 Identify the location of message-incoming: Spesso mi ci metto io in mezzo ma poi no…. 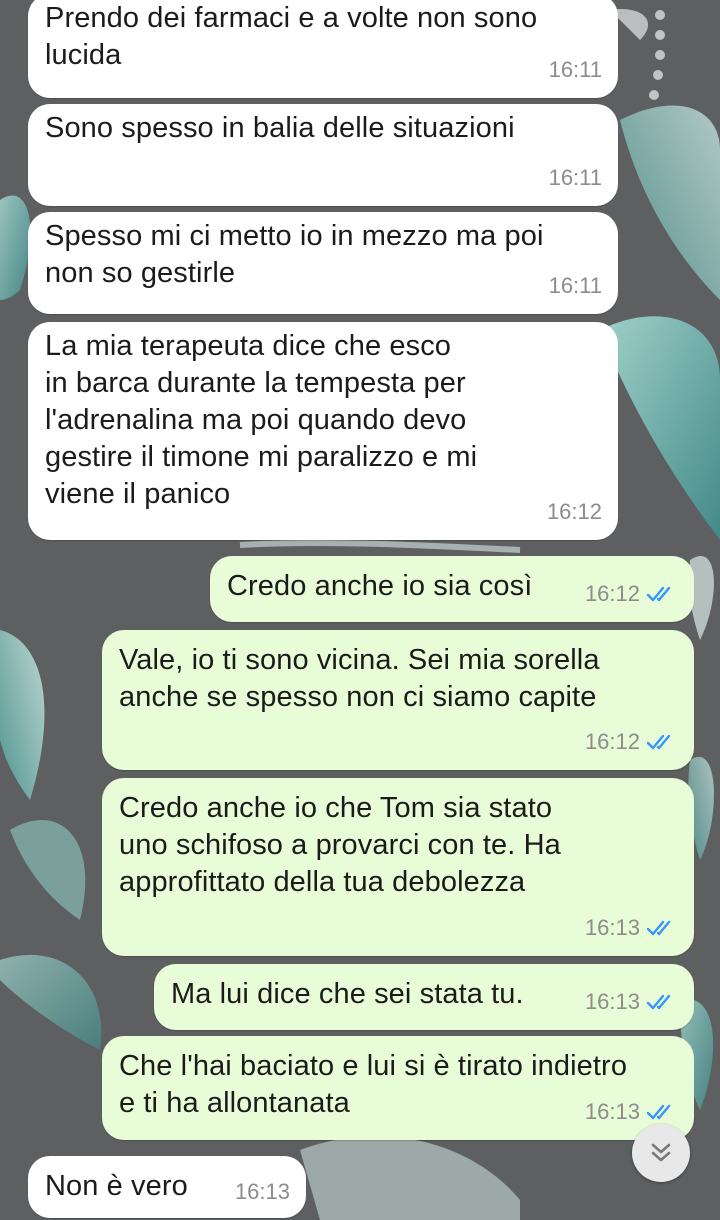
(323, 263).